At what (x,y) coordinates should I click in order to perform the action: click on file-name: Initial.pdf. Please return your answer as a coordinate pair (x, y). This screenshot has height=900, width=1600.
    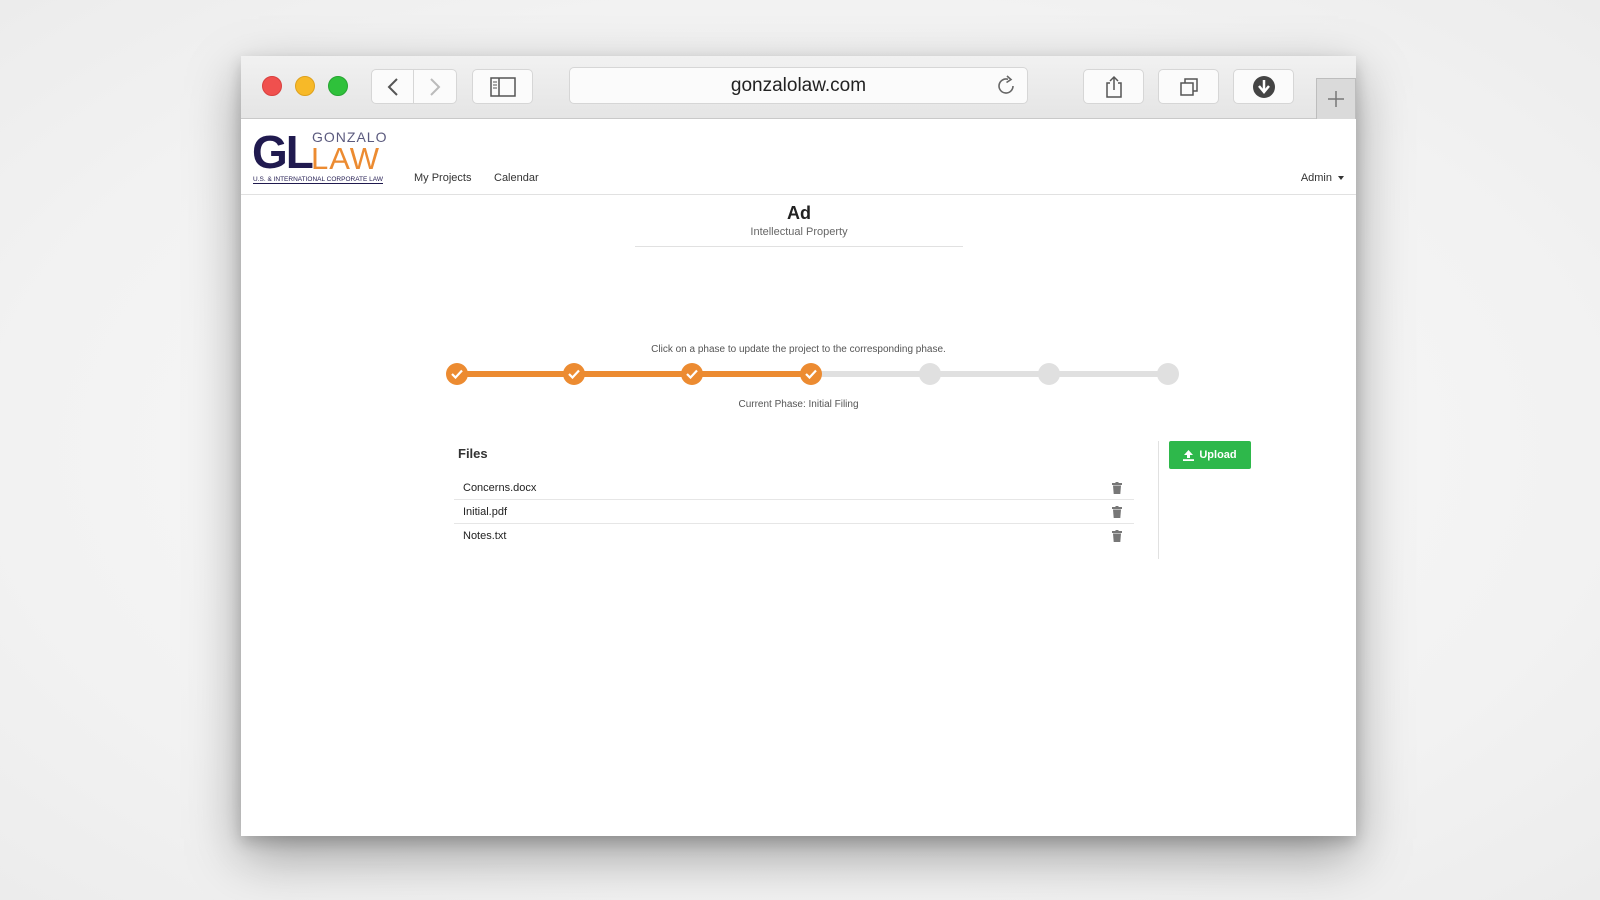
    Looking at the image, I should click on (485, 512).